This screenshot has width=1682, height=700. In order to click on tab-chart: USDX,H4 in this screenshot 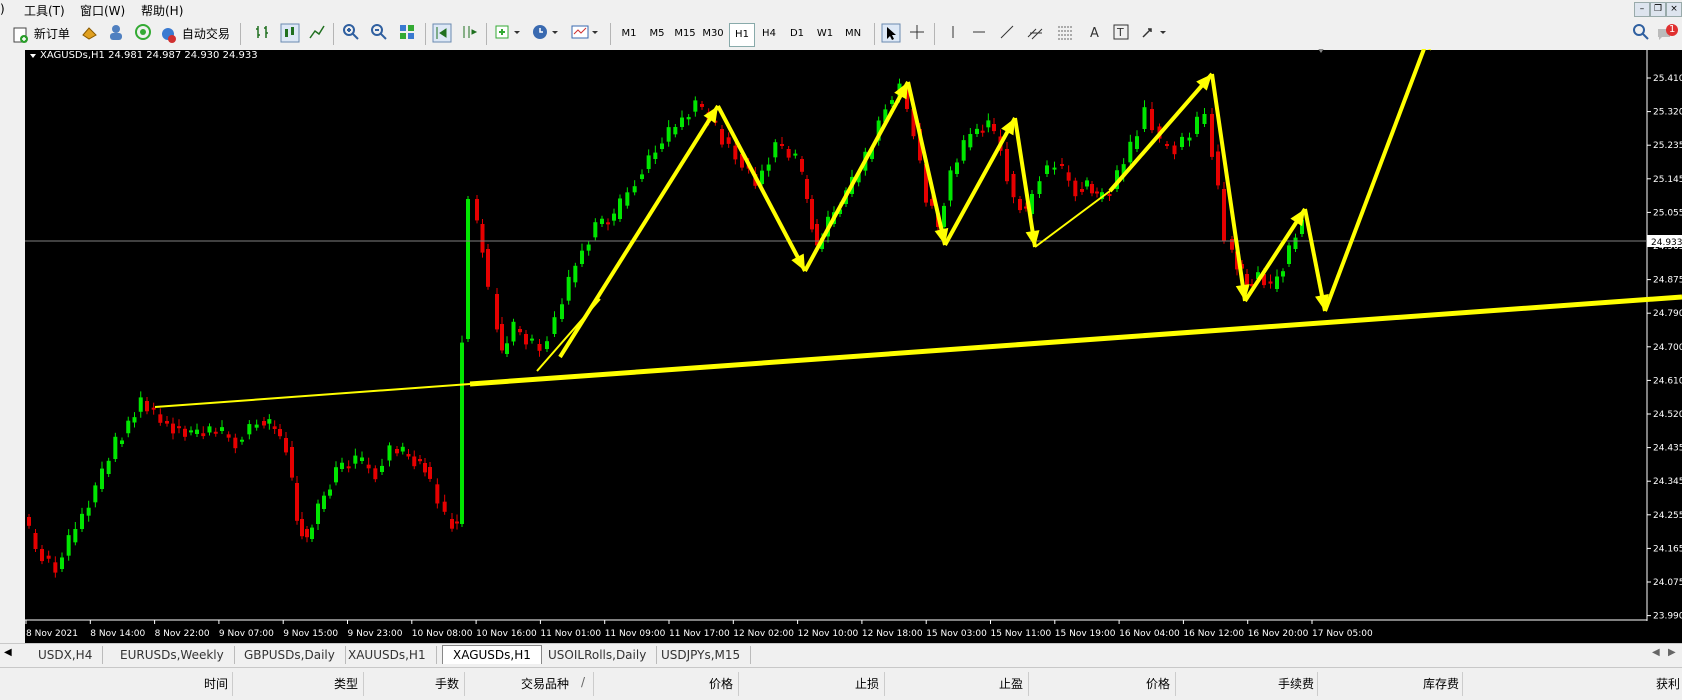, I will do `click(66, 655)`.